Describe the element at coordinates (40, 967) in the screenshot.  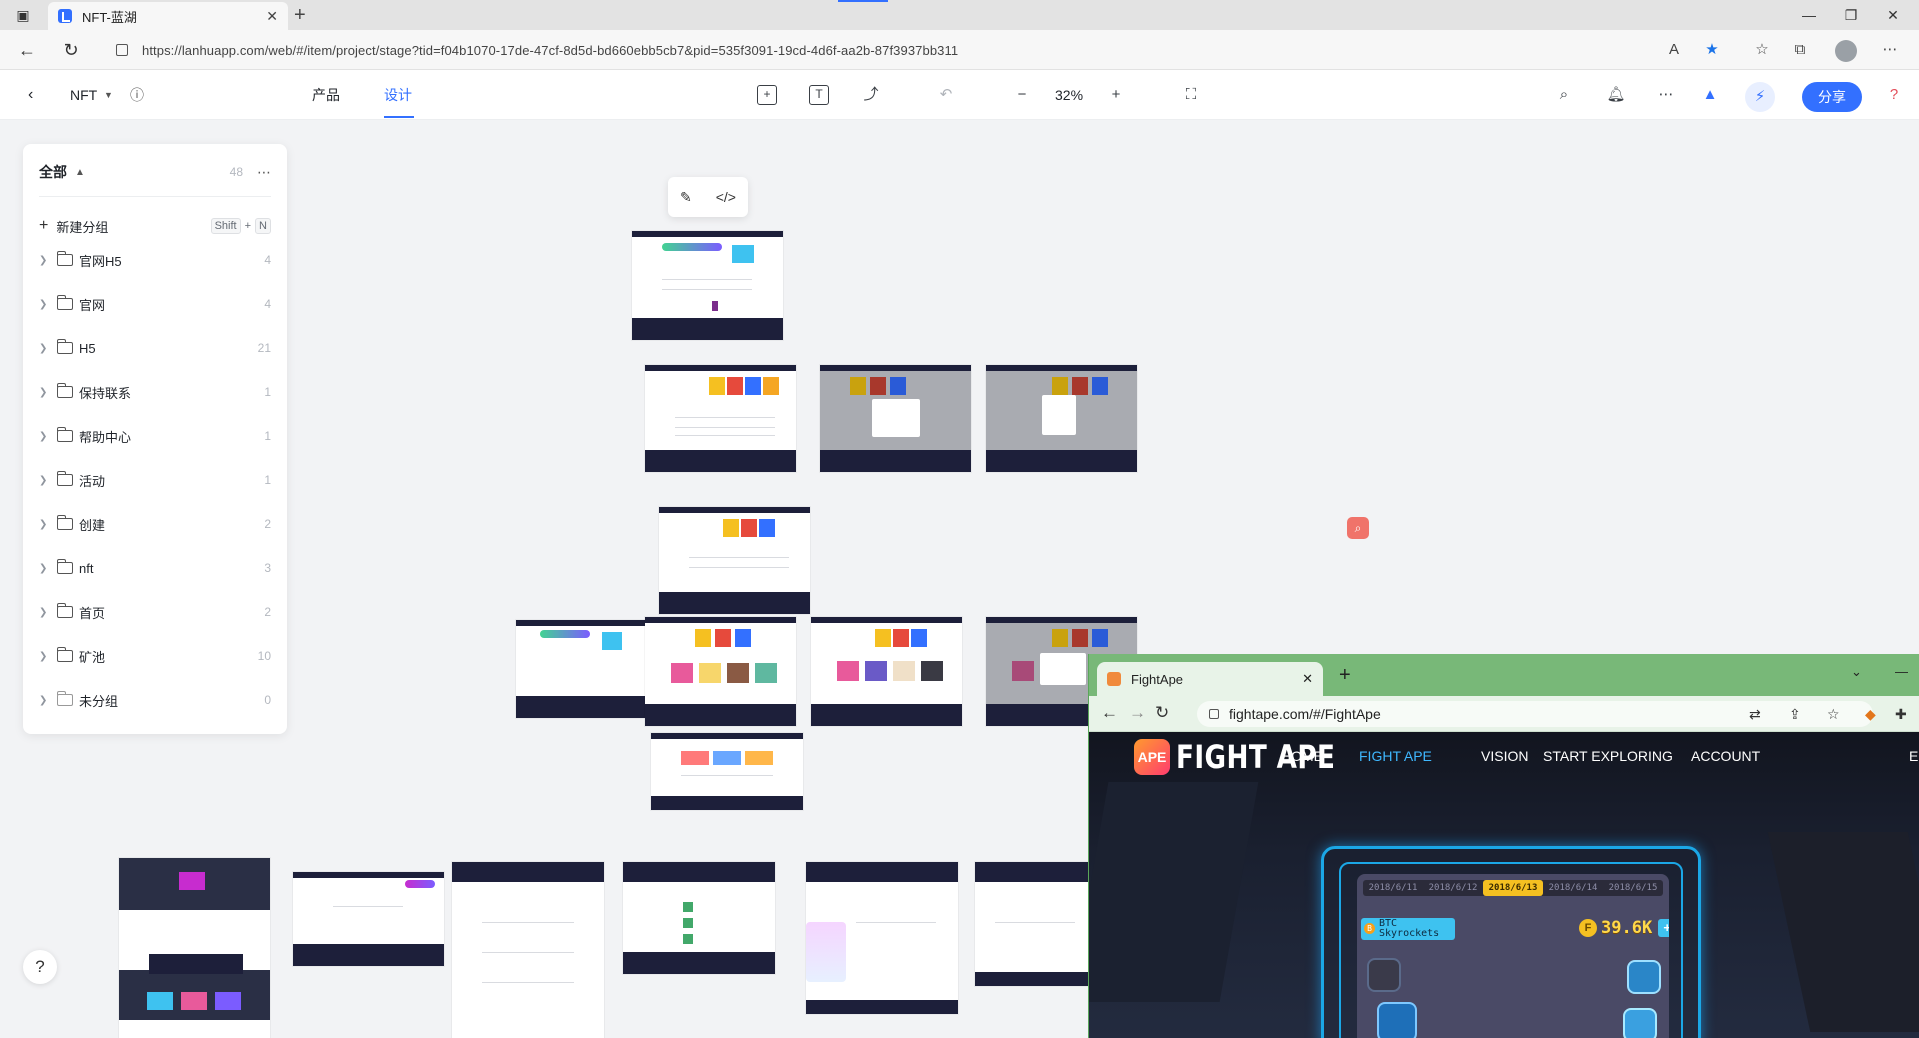
I see `help-button: ?` at that location.